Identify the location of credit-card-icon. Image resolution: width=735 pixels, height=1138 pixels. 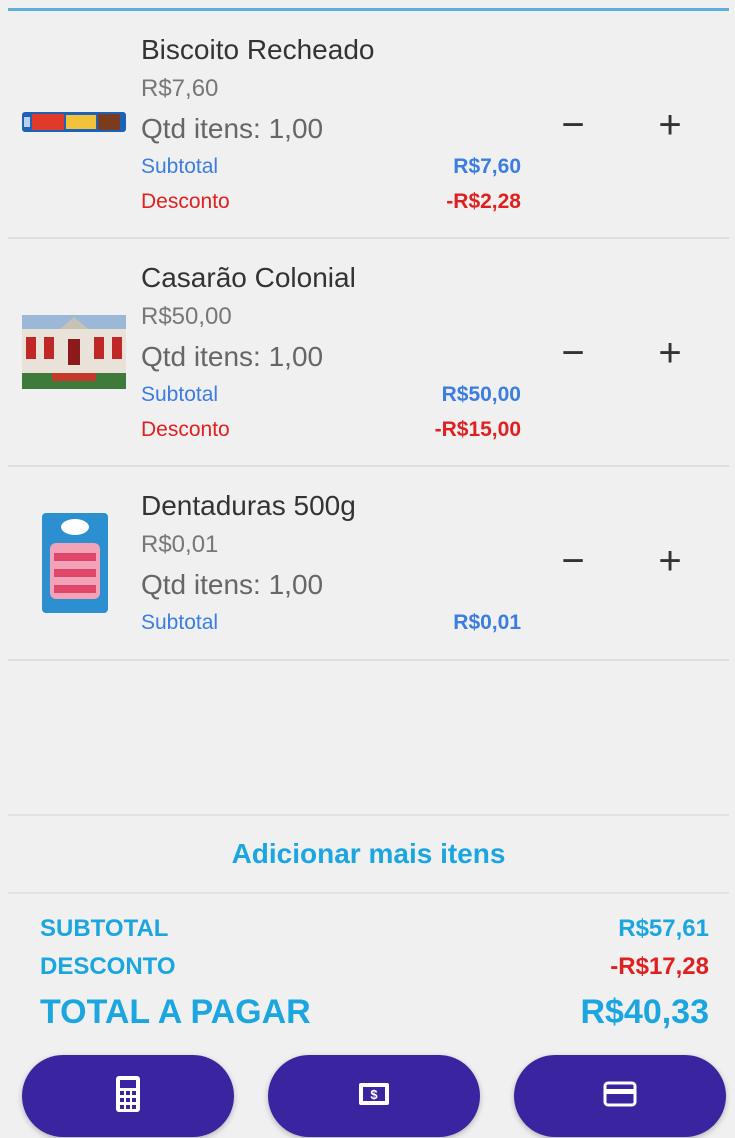
(620, 1096).